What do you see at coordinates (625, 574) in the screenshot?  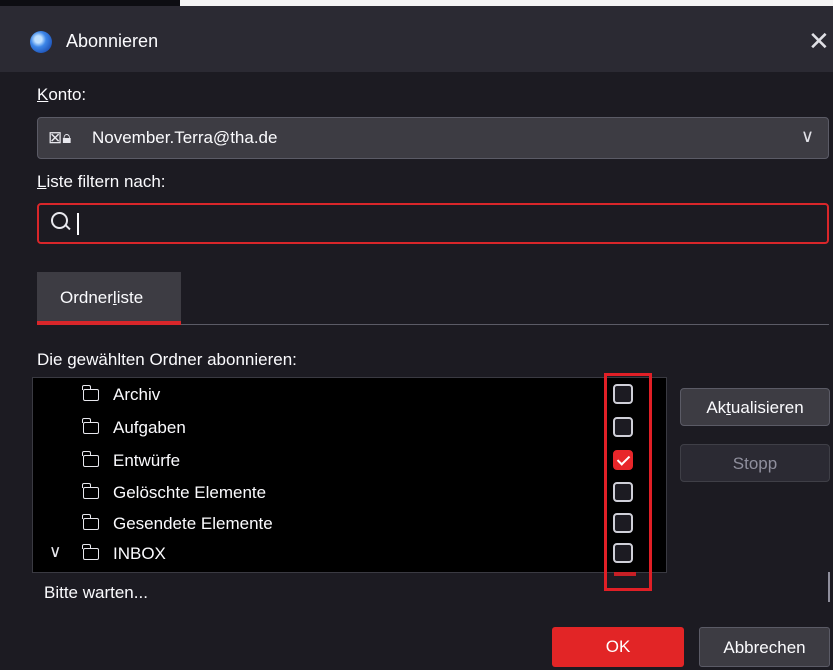 I see `partial-checkbox` at bounding box center [625, 574].